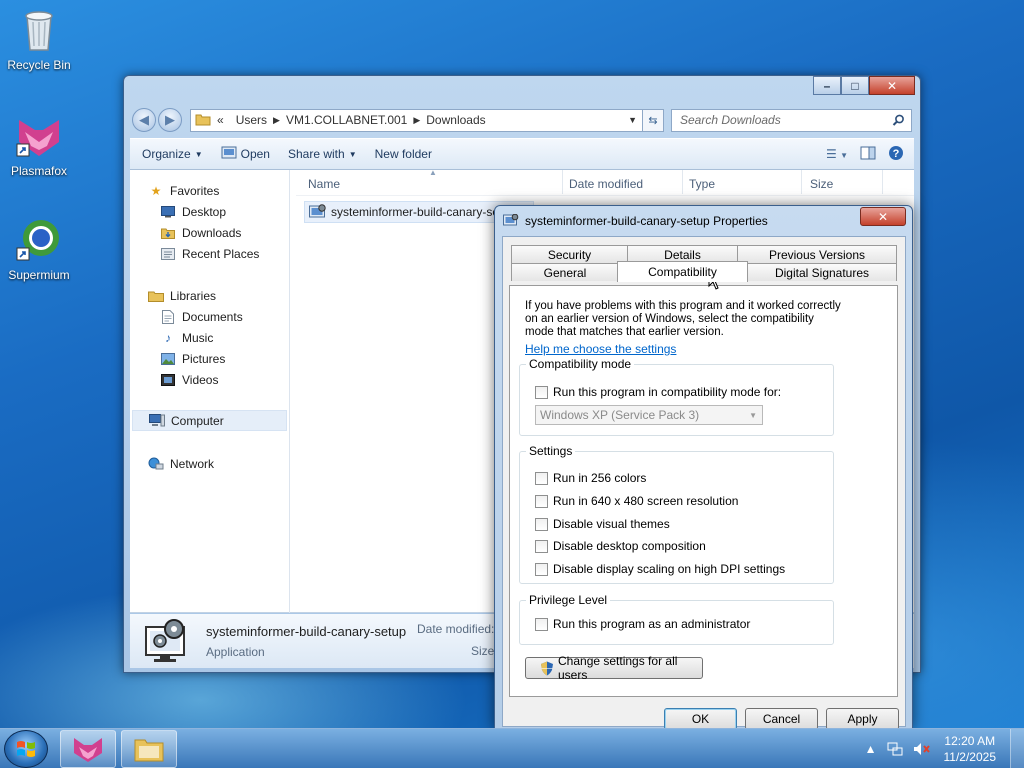  What do you see at coordinates (781, 718) in the screenshot?
I see `cancel-button: Cancel` at bounding box center [781, 718].